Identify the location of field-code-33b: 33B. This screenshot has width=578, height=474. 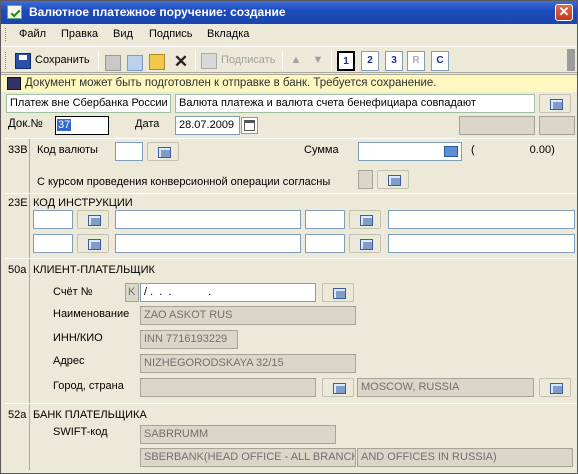
(18, 150).